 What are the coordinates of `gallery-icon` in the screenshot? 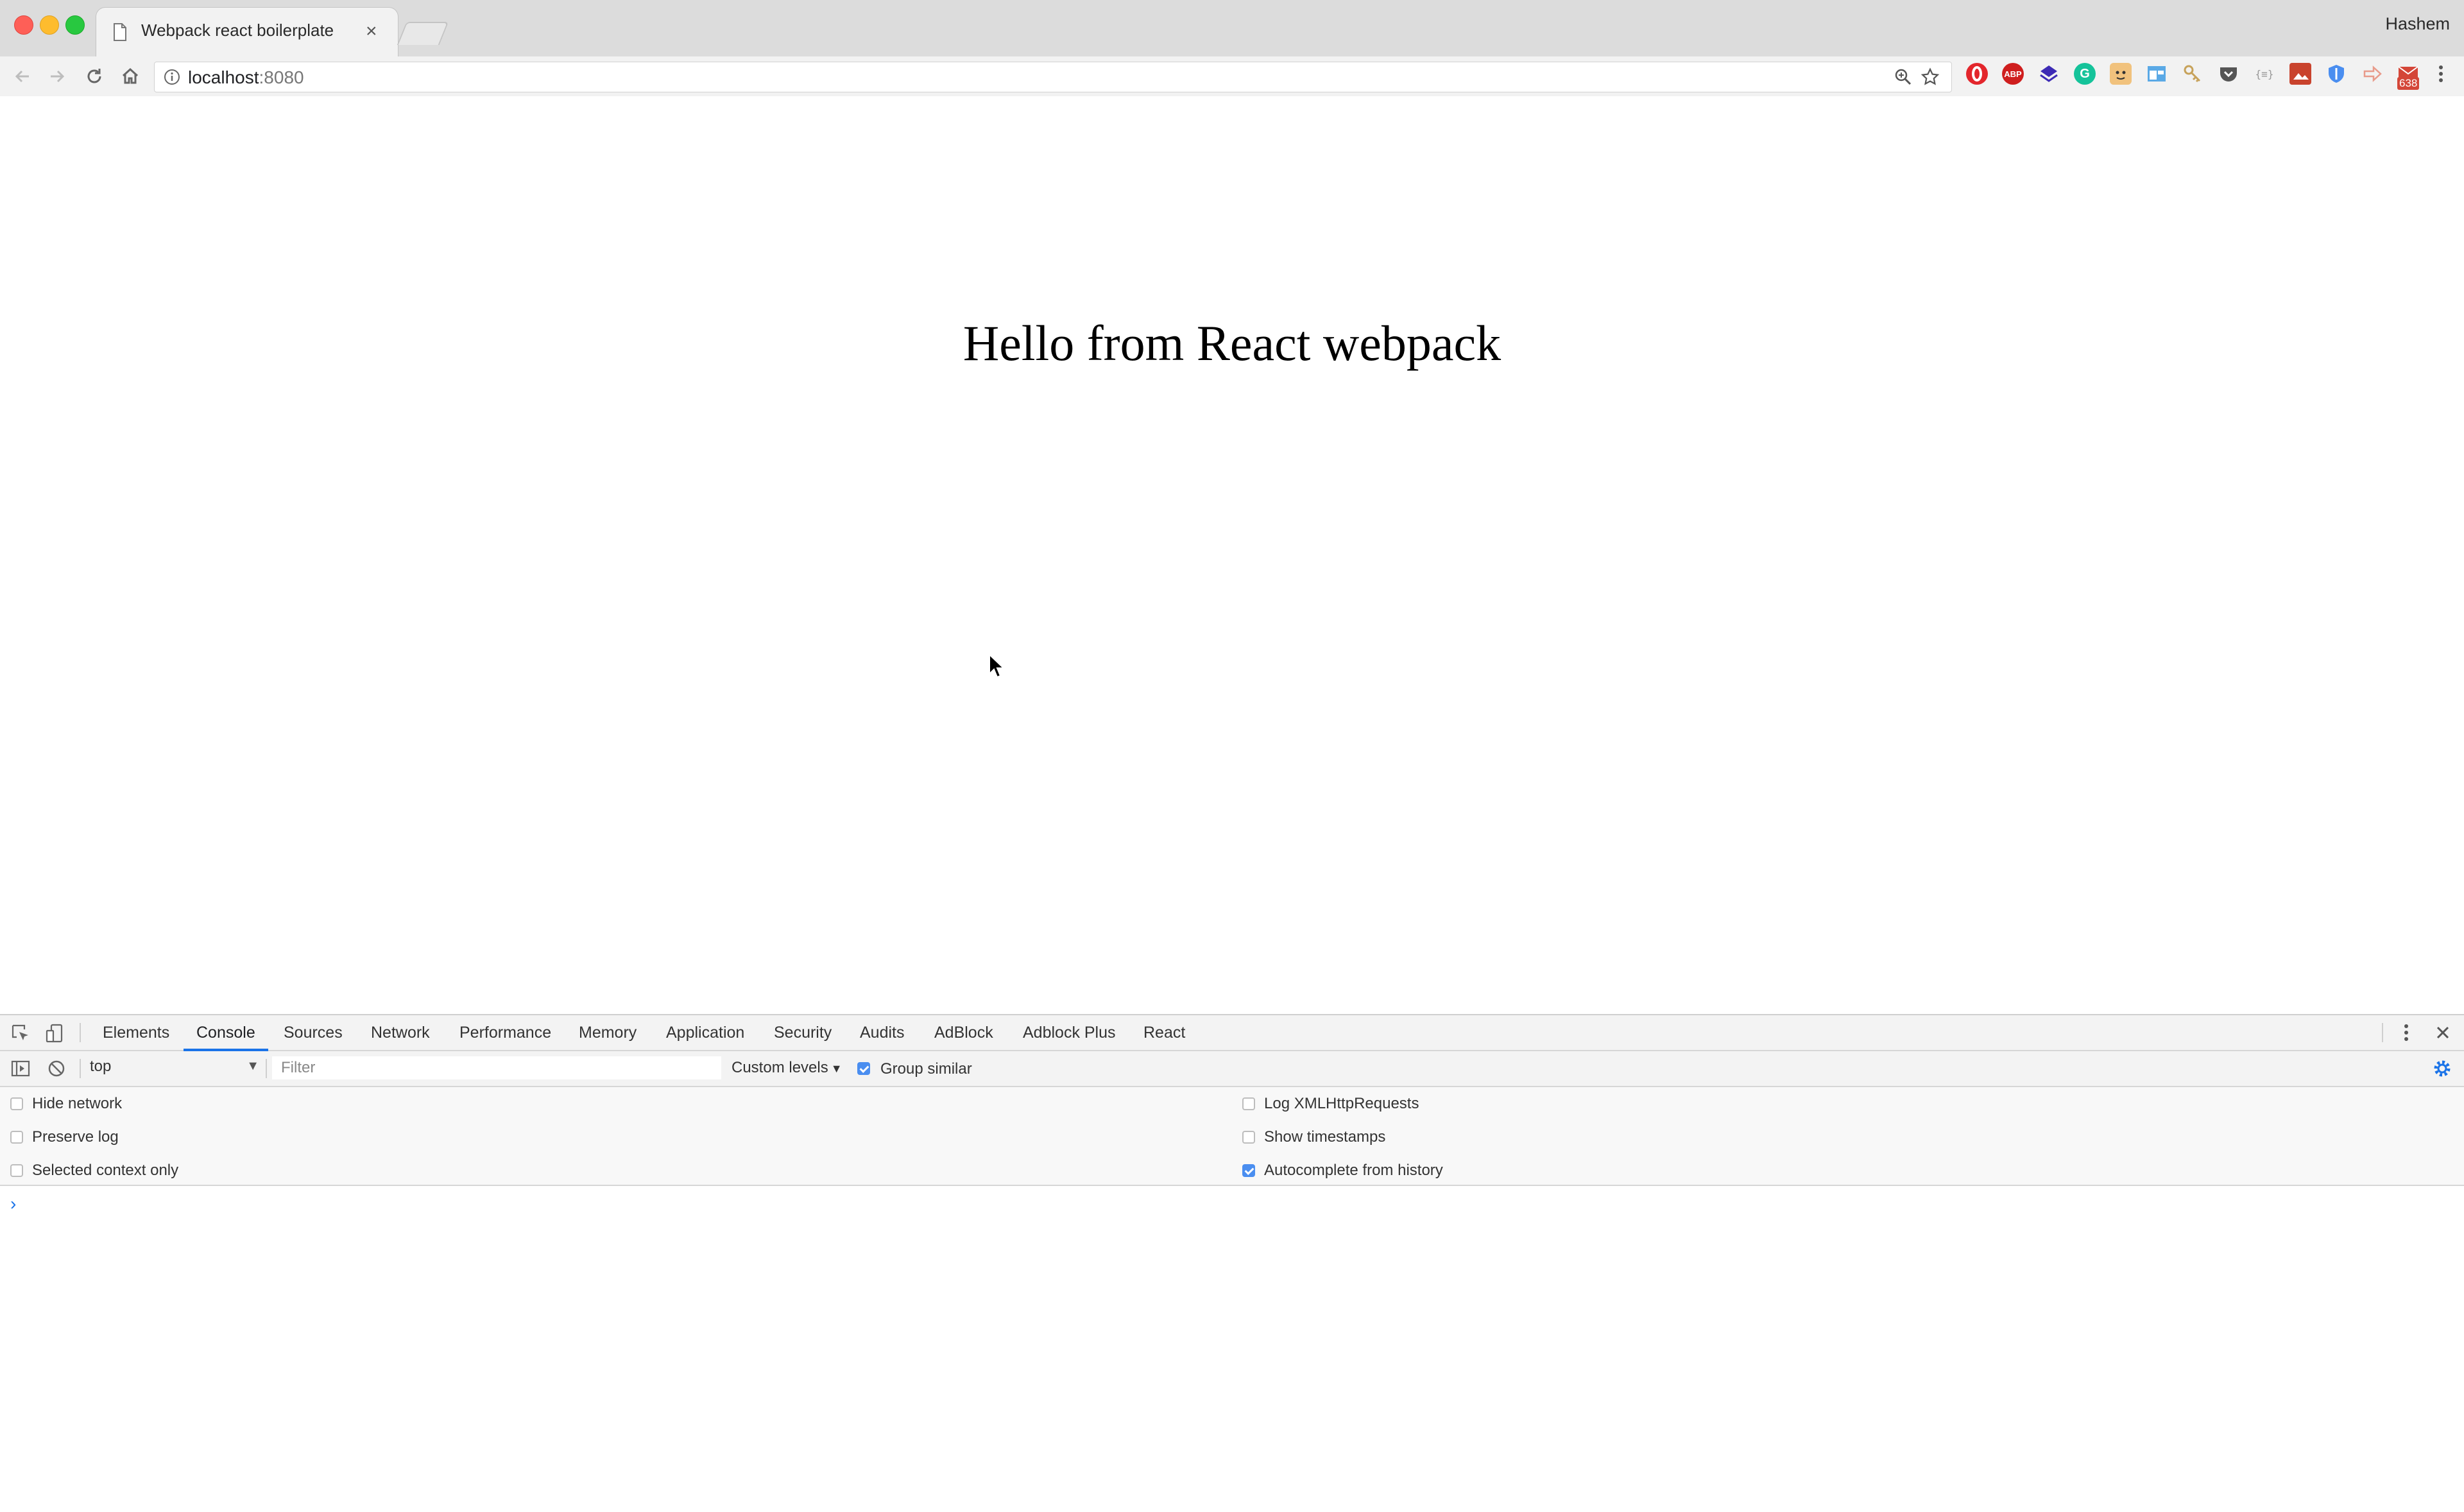 It's located at (2300, 74).